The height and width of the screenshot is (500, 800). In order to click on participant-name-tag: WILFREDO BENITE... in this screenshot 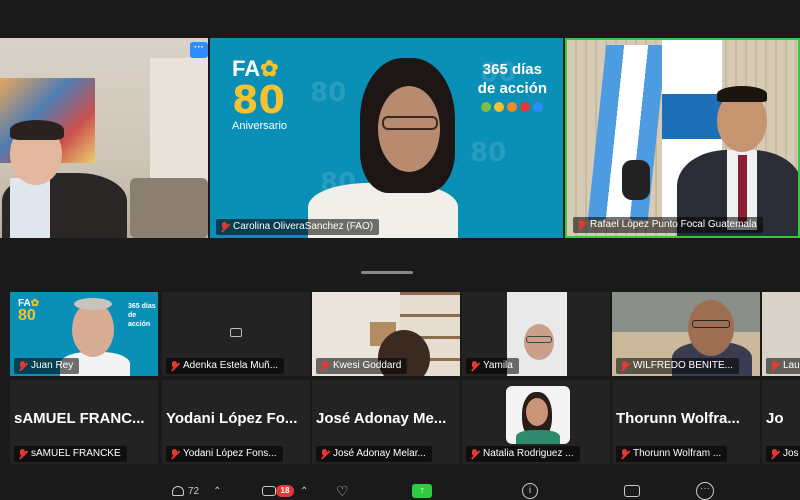, I will do `click(678, 366)`.